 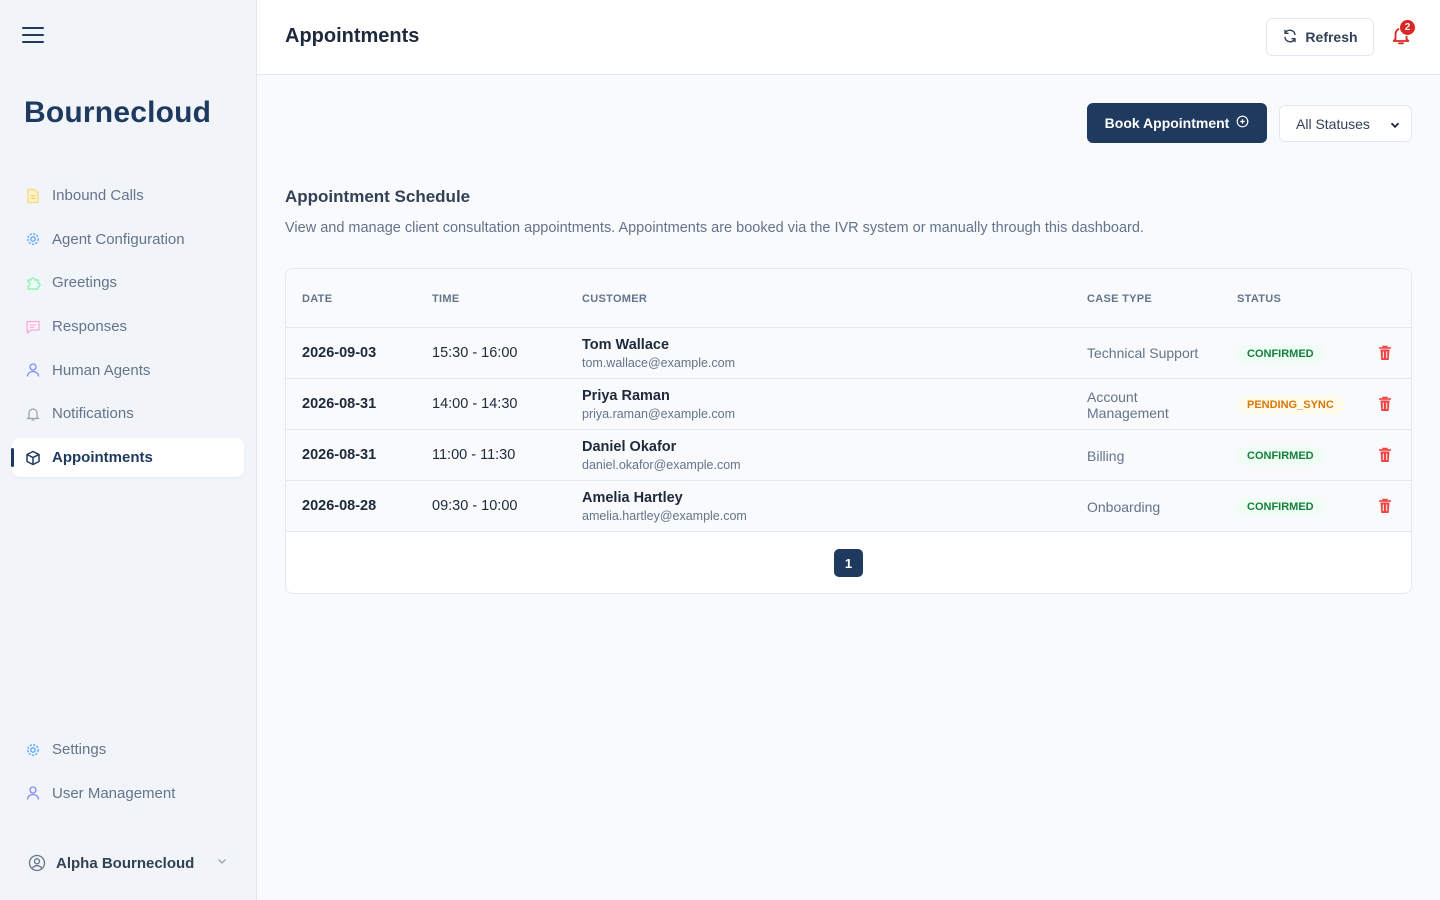 What do you see at coordinates (352, 36) in the screenshot?
I see `page-title: Appointments` at bounding box center [352, 36].